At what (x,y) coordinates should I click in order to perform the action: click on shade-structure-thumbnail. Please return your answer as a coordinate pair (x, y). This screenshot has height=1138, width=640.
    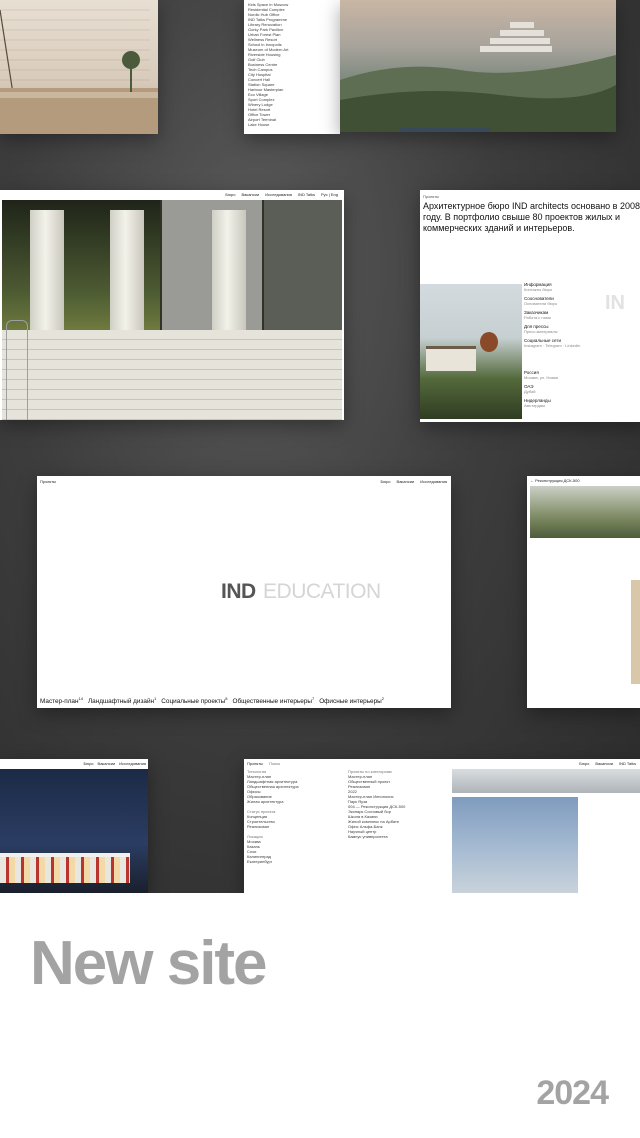
    Looking at the image, I should click on (79, 67).